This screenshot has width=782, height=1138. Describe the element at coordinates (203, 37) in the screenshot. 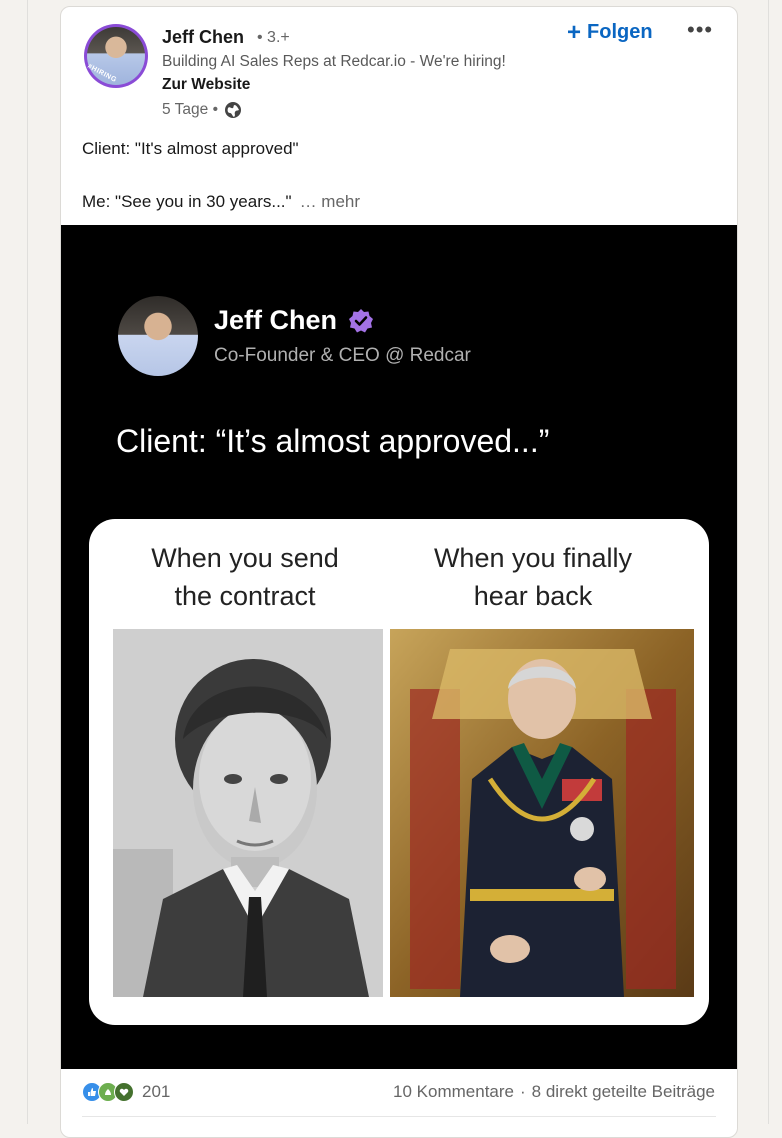

I see `author-name: Jeff Chen` at that location.